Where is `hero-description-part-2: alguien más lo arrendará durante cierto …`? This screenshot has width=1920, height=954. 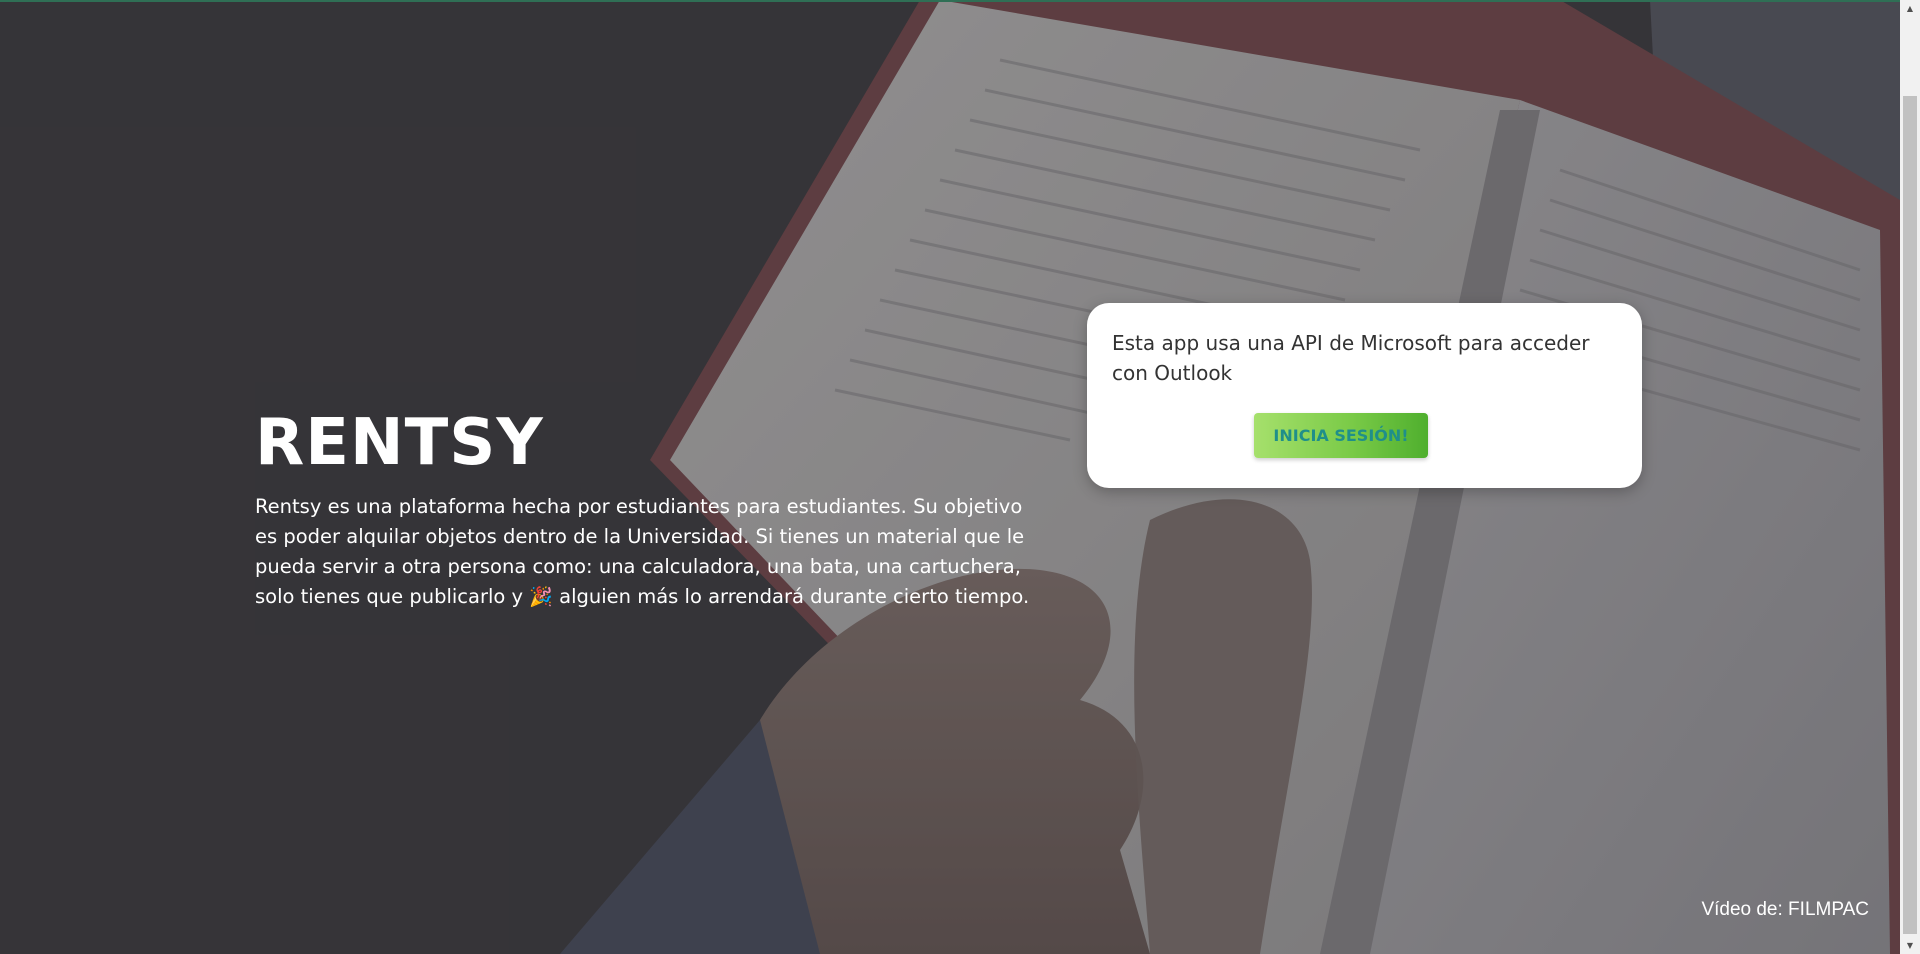
hero-description-part-2: alguien más lo arrendará durante cierto … is located at coordinates (791, 596).